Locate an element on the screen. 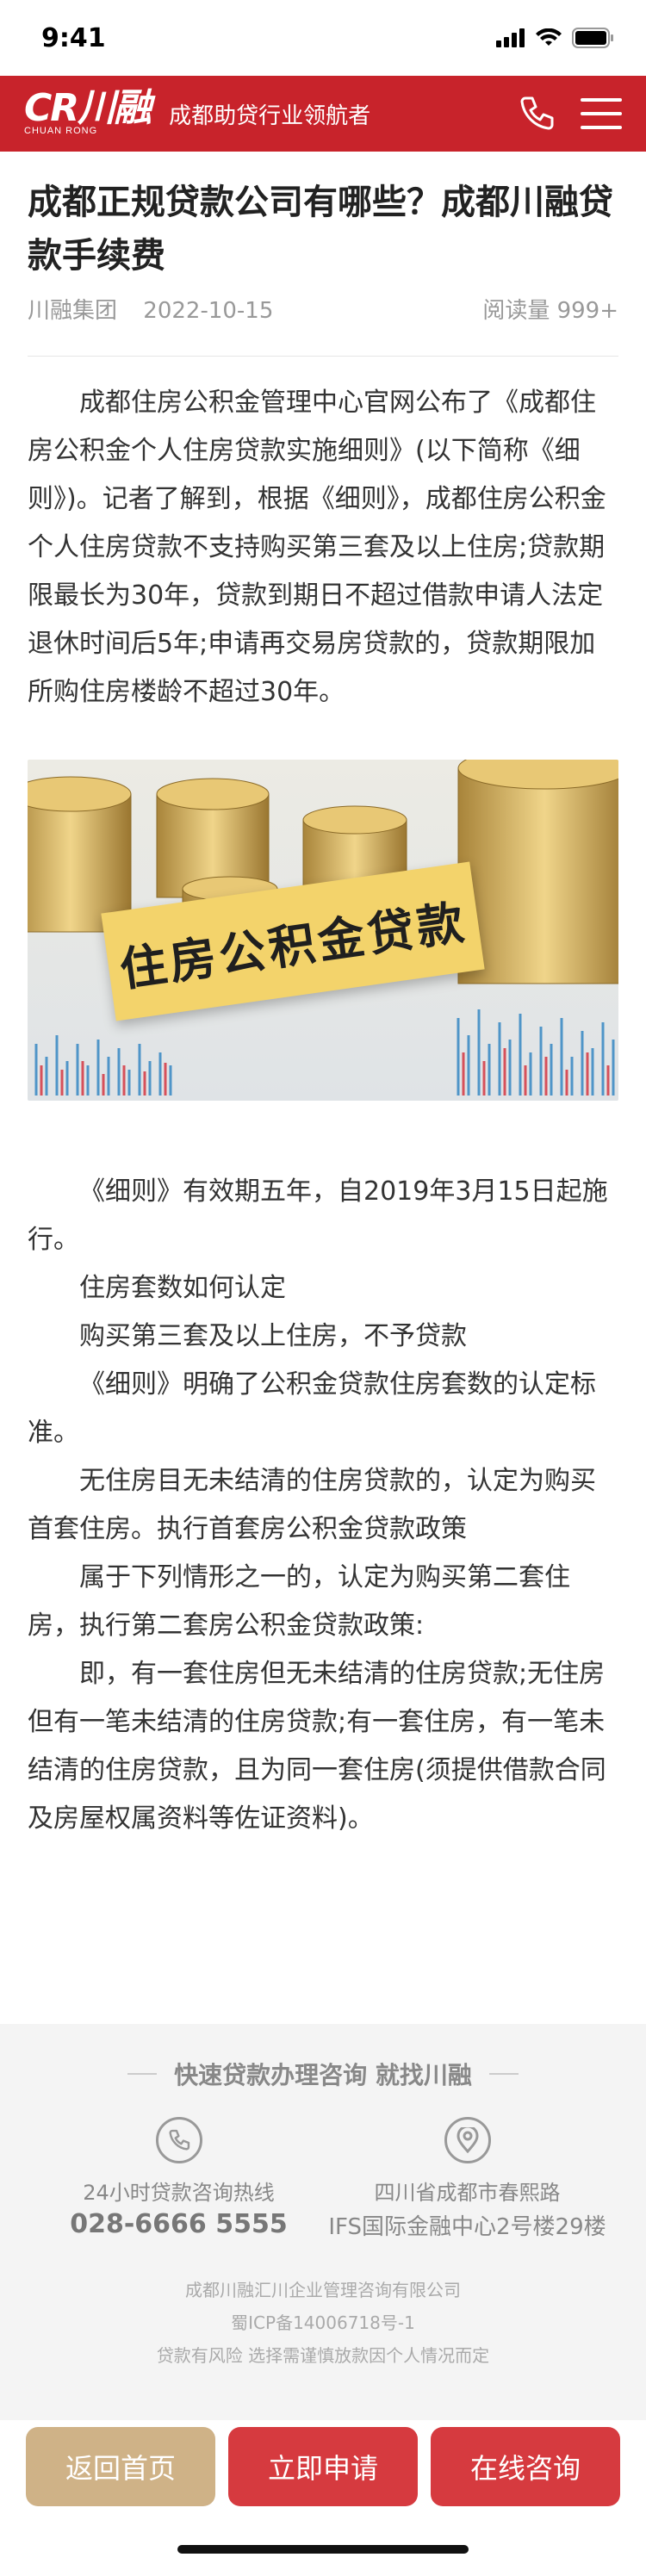 Image resolution: width=646 pixels, height=2576 pixels. location-pin-icon is located at coordinates (467, 2140).